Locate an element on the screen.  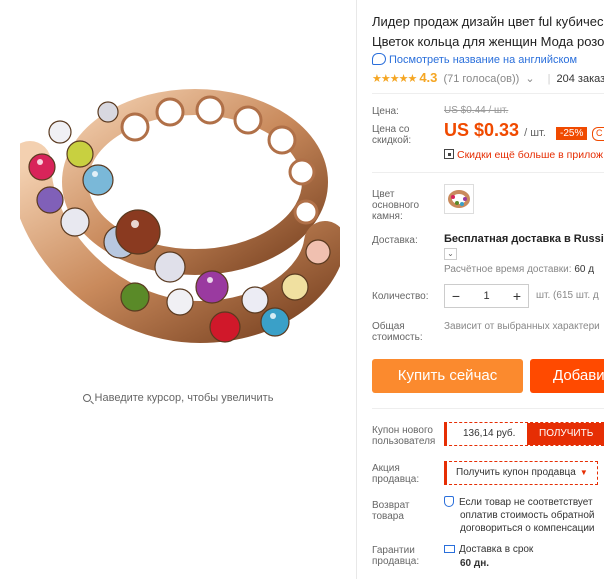
returns-line-2: оплатив стоимость обратной is located at coordinates (527, 515).